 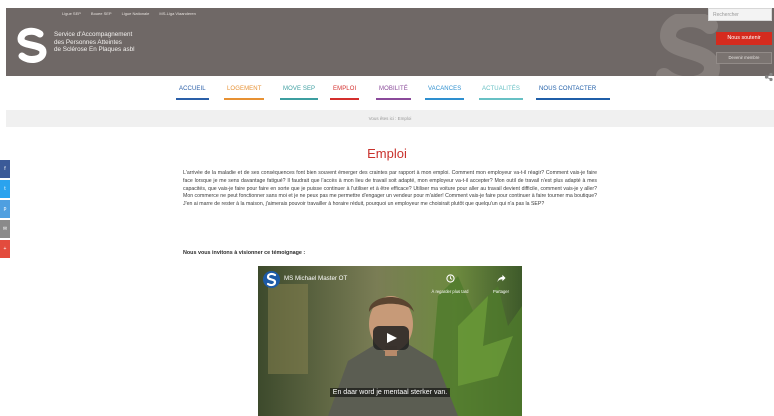 What do you see at coordinates (177, 13) in the screenshot?
I see `top-link: MS-Liga Vlaanderen` at bounding box center [177, 13].